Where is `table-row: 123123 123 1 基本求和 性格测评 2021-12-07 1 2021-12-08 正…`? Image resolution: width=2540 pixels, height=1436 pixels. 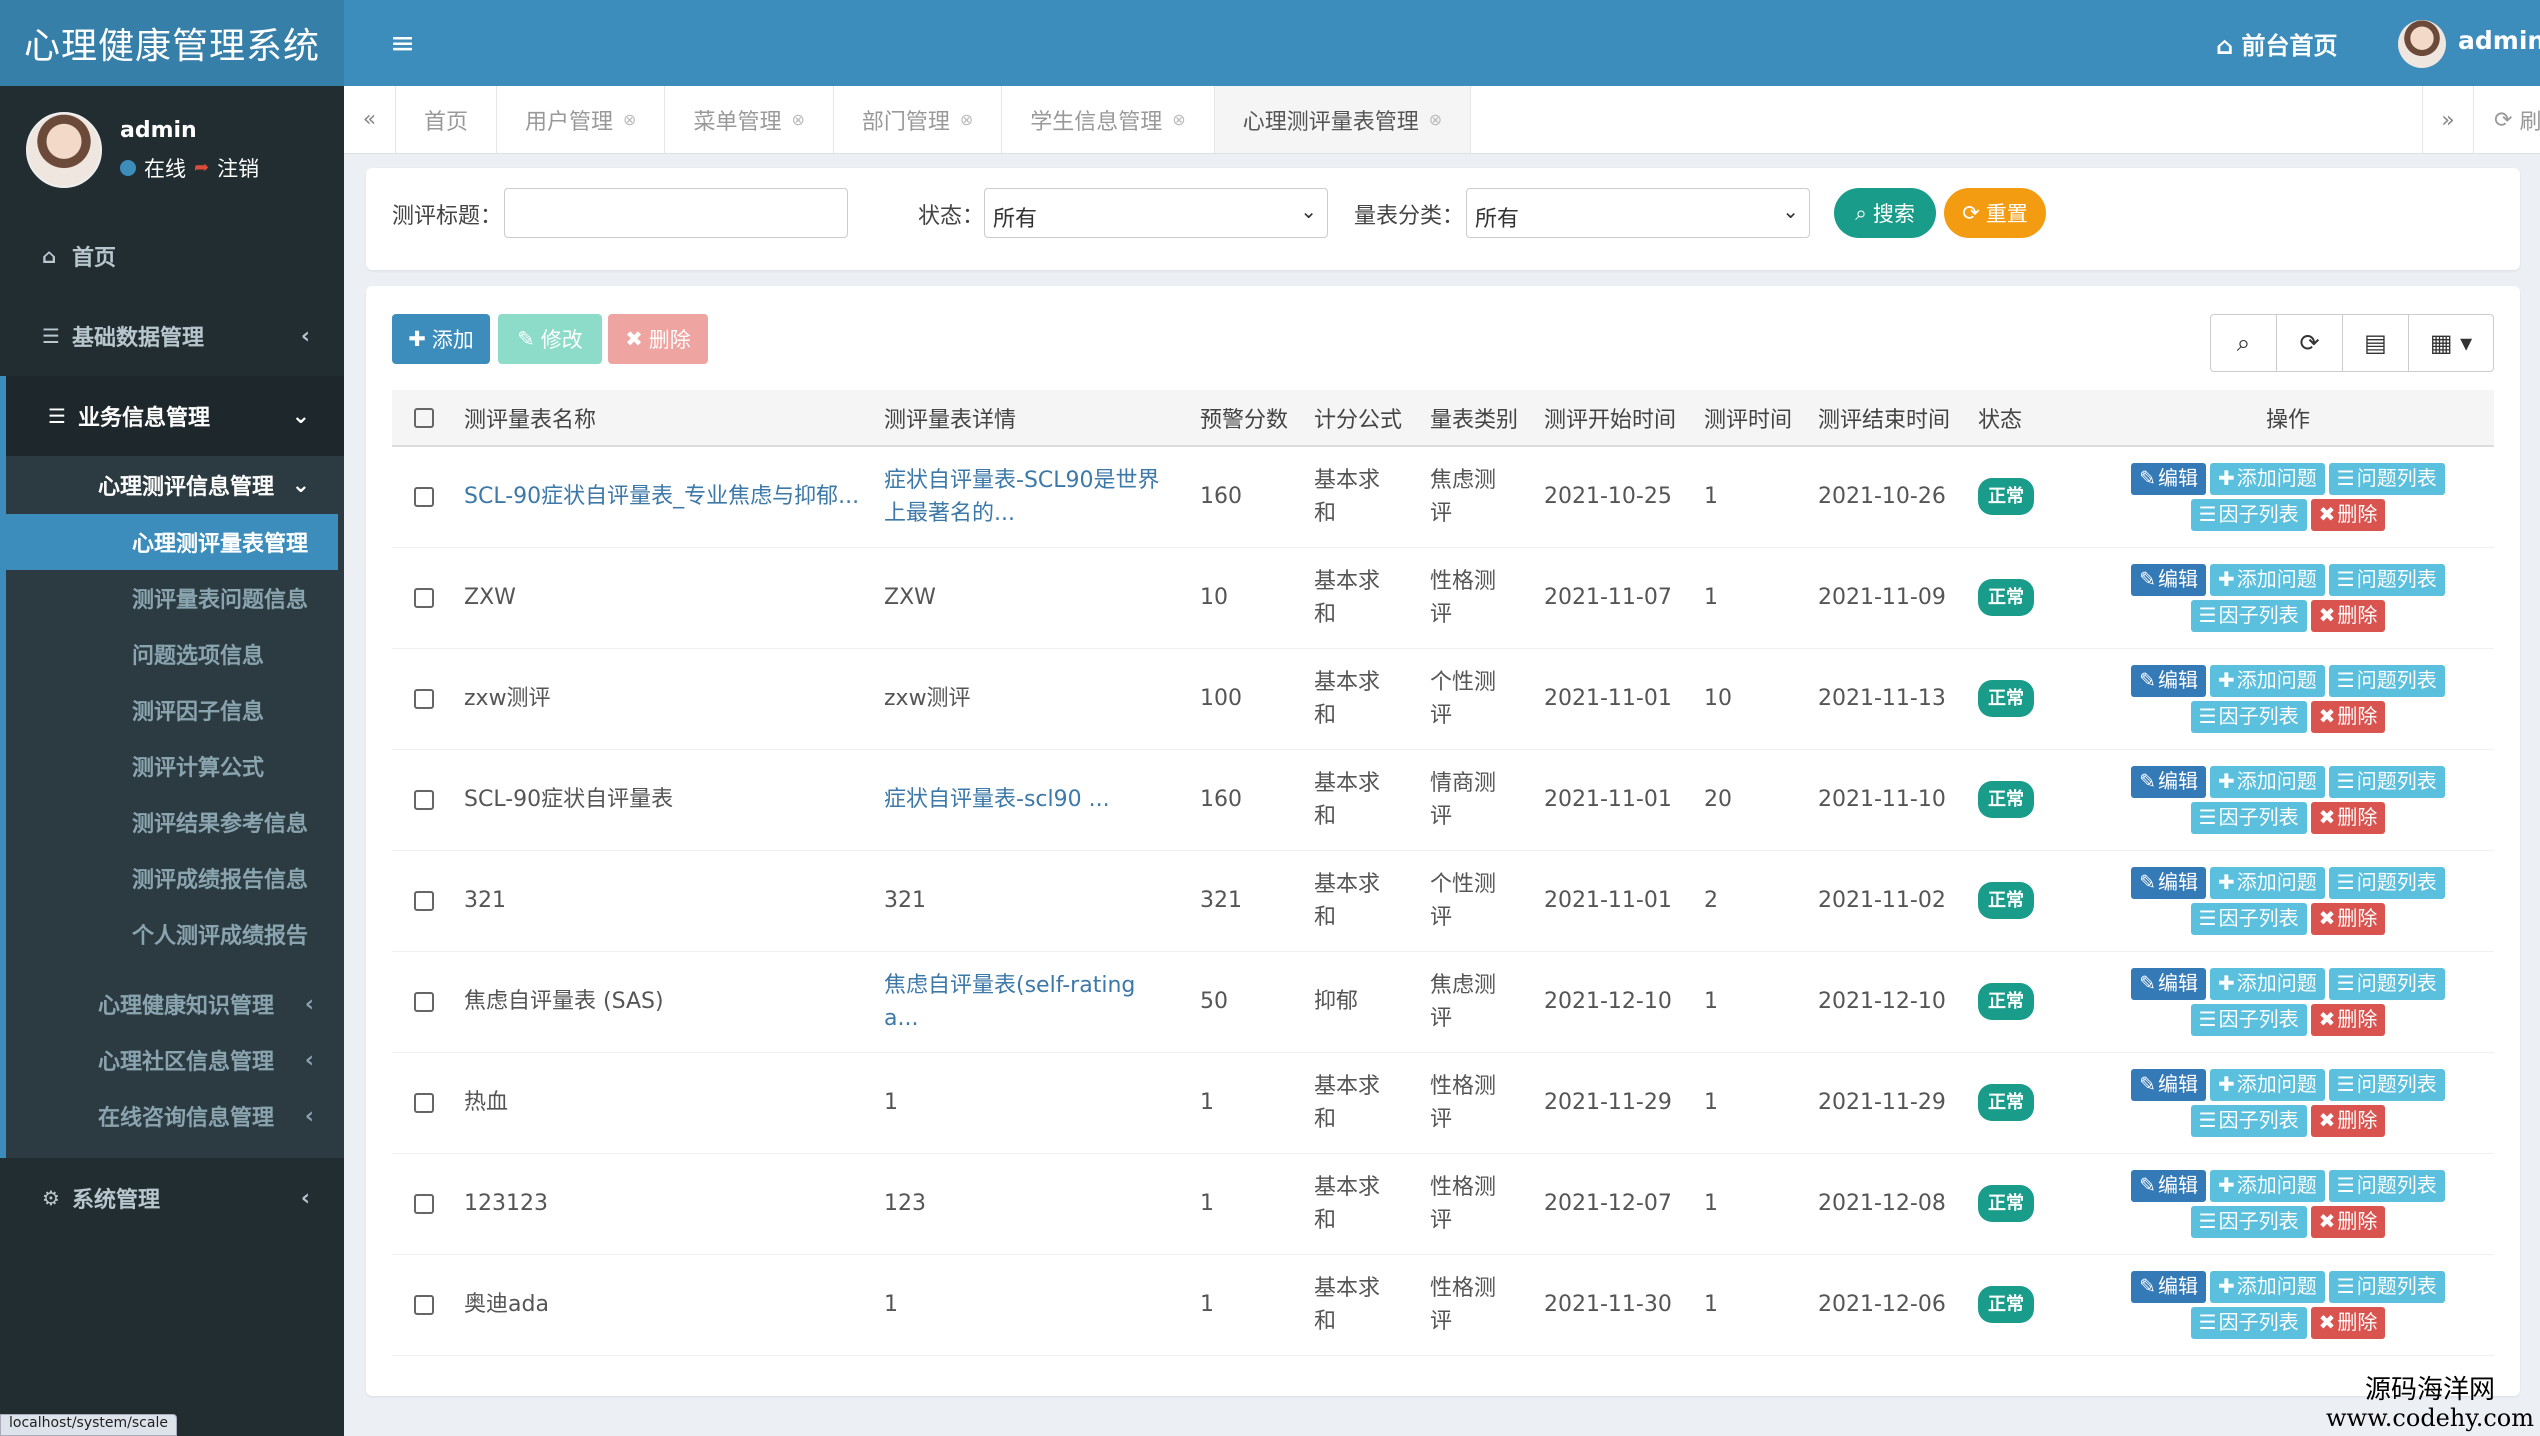 table-row: 123123 123 1 基本求和 性格测评 2021-12-07 1 2021-12-08 正… is located at coordinates (1443, 1204).